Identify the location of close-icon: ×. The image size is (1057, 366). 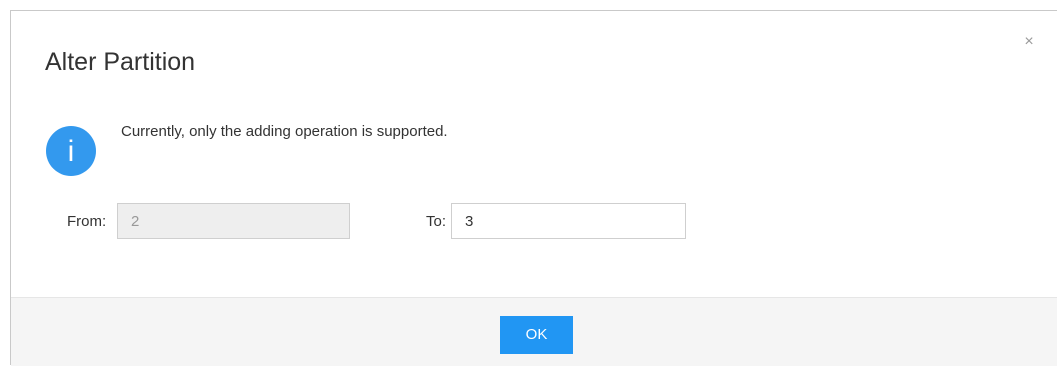
(1029, 42).